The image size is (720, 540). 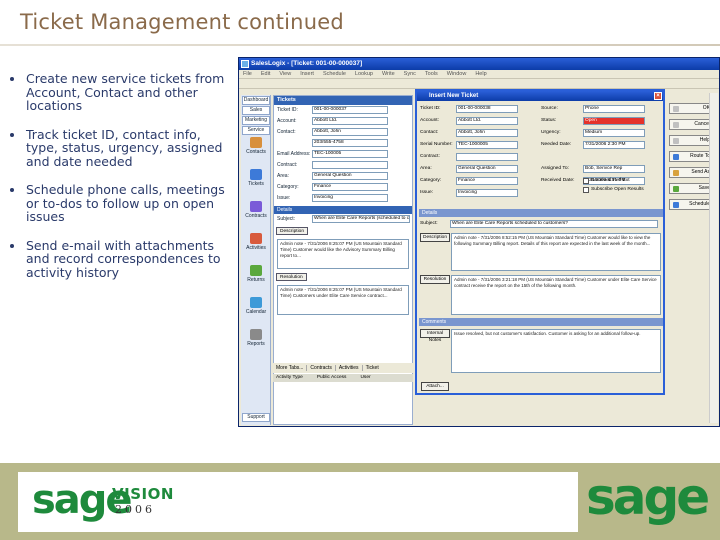 I want to click on ticket-field-value: 203/555-4758, so click(x=350, y=143).